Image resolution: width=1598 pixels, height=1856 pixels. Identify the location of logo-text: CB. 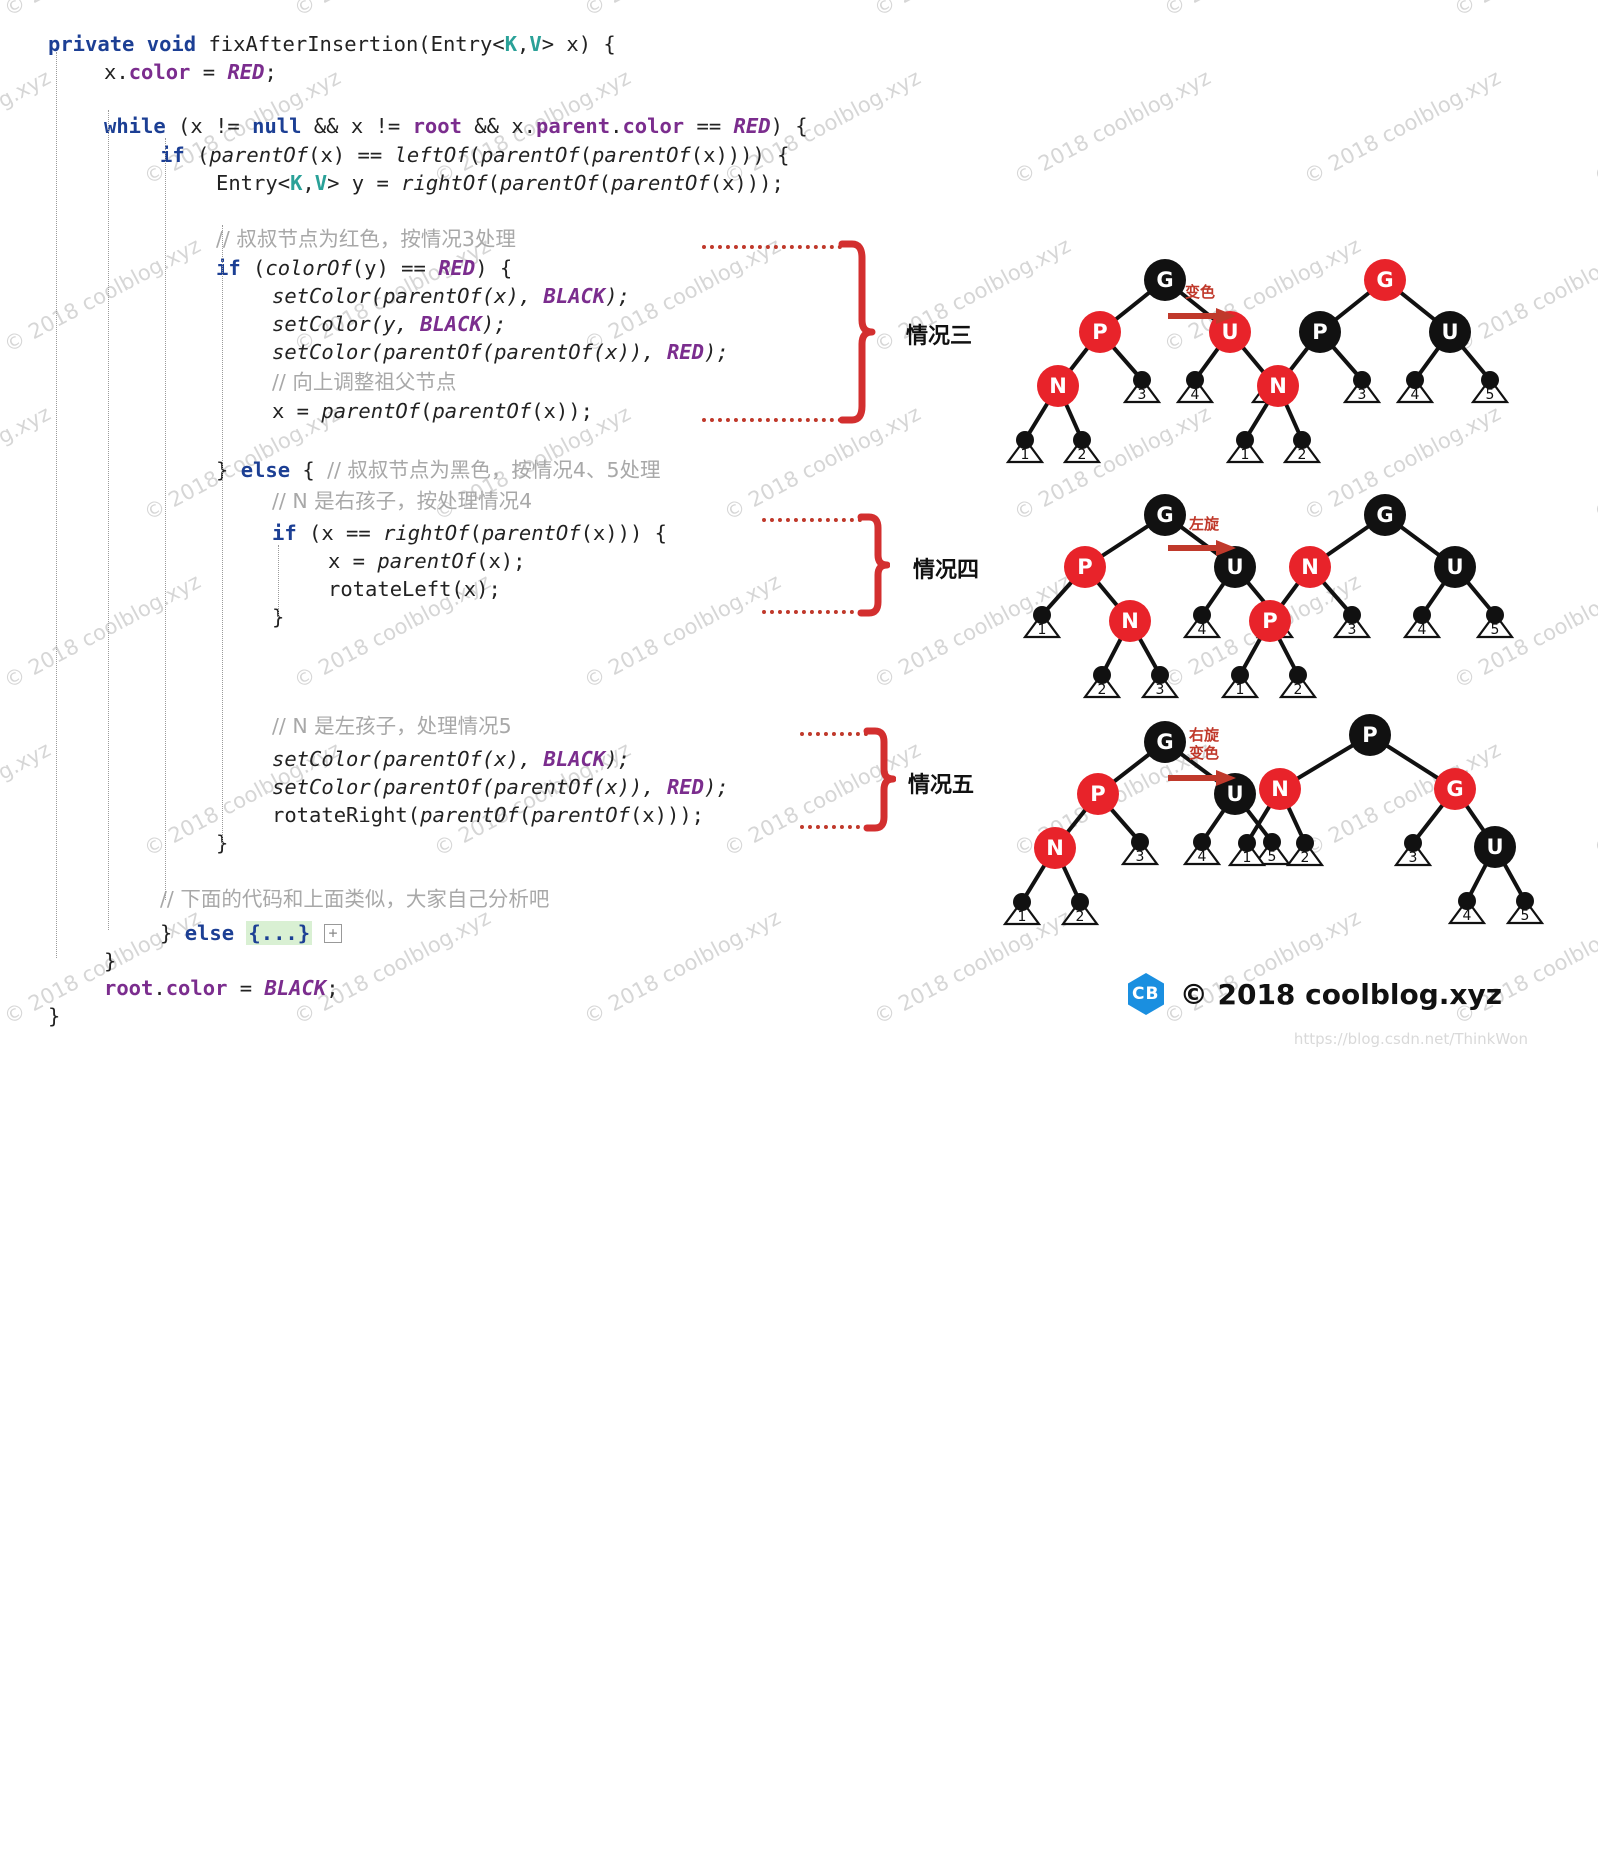
(1146, 994).